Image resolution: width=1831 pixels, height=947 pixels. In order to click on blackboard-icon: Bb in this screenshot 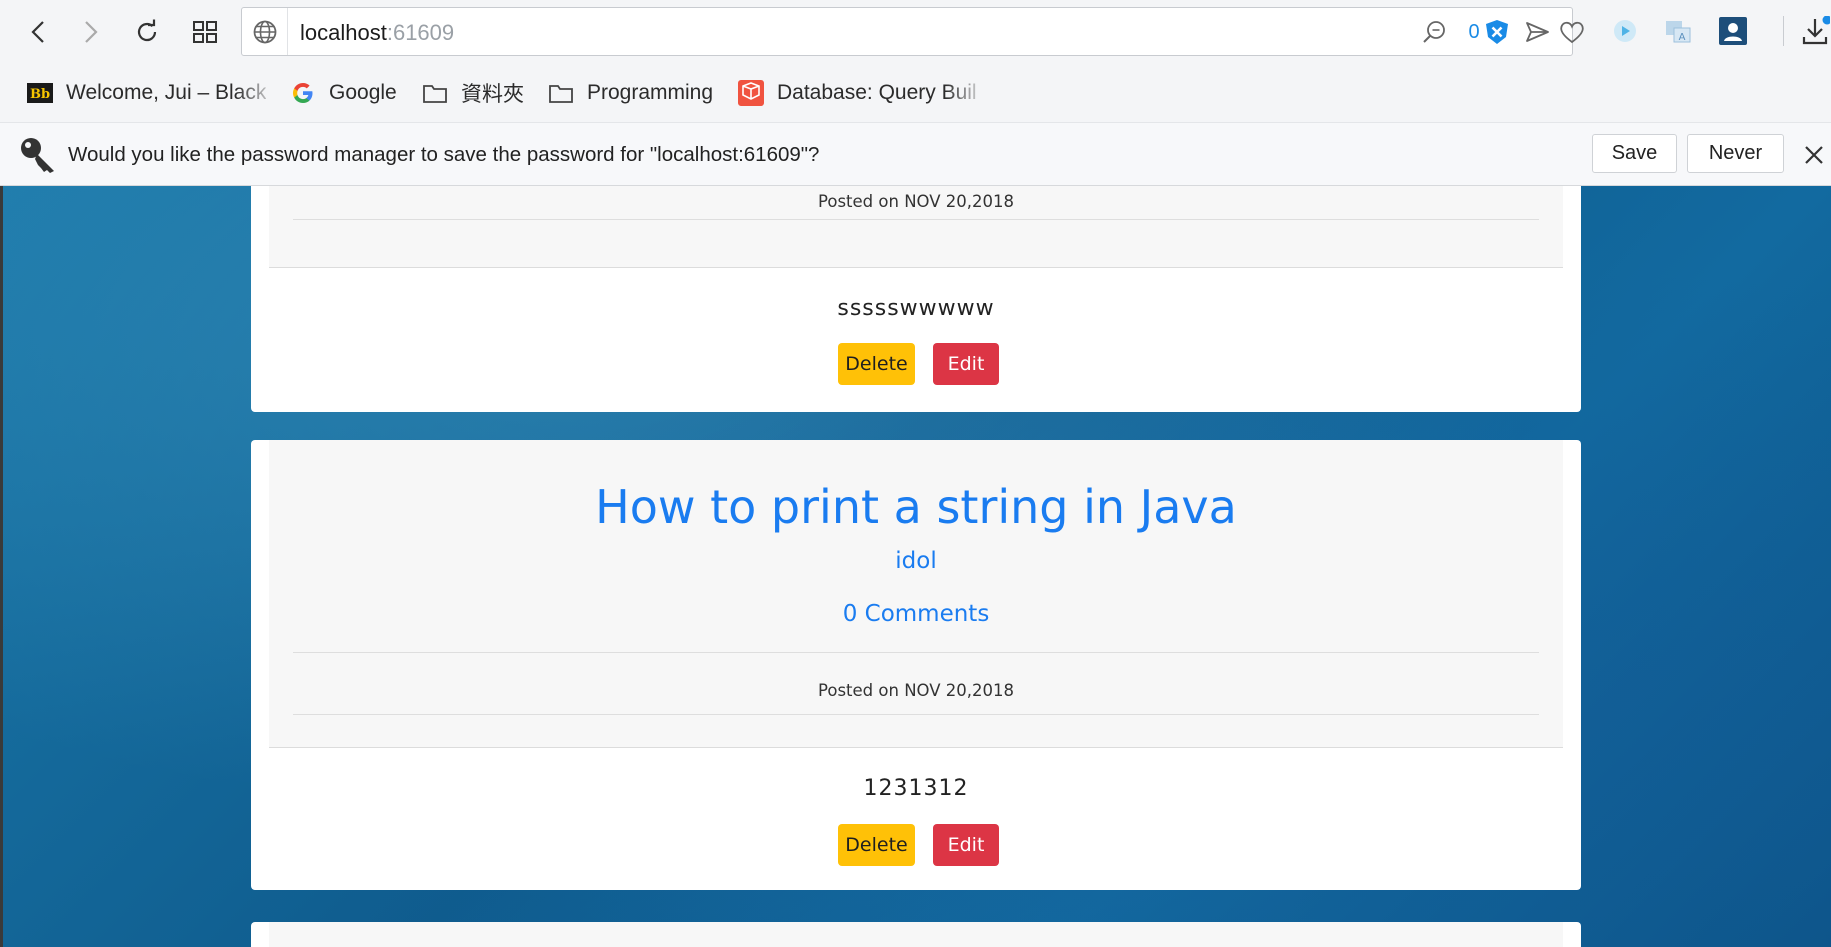, I will do `click(40, 93)`.